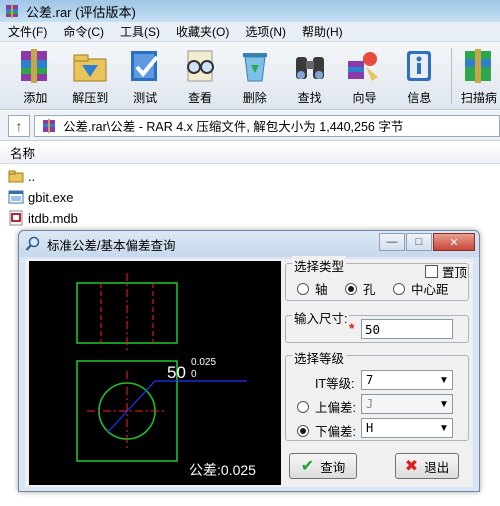  What do you see at coordinates (477, 66) in the screenshot?
I see `virus-scan-icon` at bounding box center [477, 66].